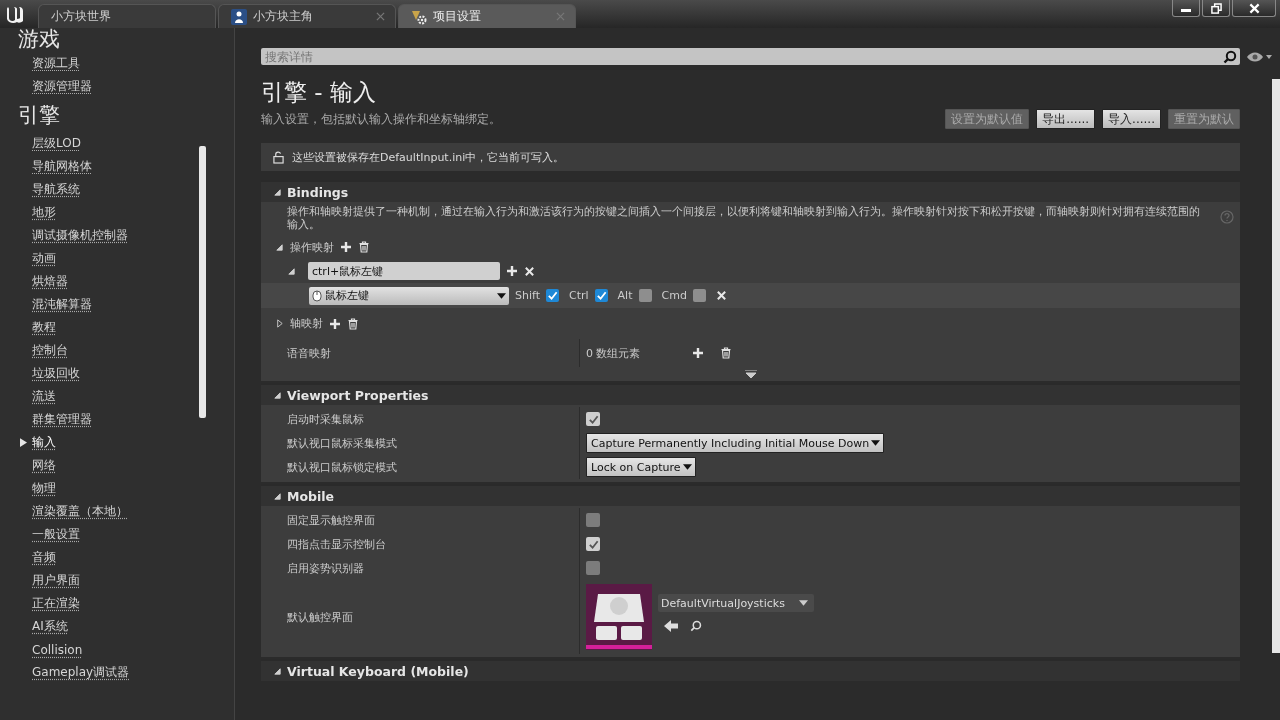 The width and height of the screenshot is (1280, 720). Describe the element at coordinates (279, 323) in the screenshot. I see `expand-triangle-icon` at that location.